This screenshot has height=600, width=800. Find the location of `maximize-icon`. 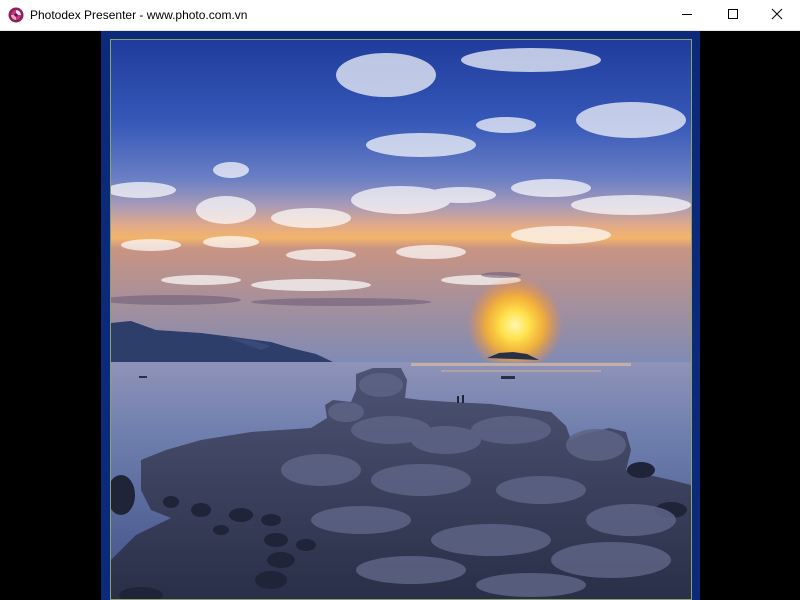

maximize-icon is located at coordinates (733, 16).